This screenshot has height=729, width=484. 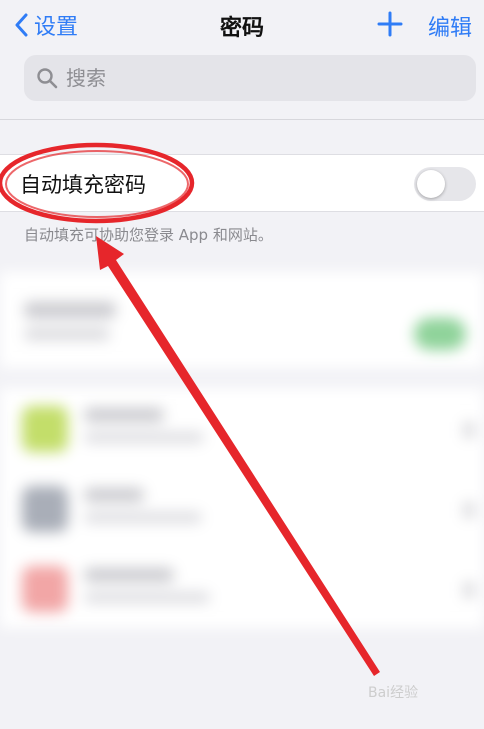 I want to click on autofill-passwords-toggle, so click(x=445, y=184).